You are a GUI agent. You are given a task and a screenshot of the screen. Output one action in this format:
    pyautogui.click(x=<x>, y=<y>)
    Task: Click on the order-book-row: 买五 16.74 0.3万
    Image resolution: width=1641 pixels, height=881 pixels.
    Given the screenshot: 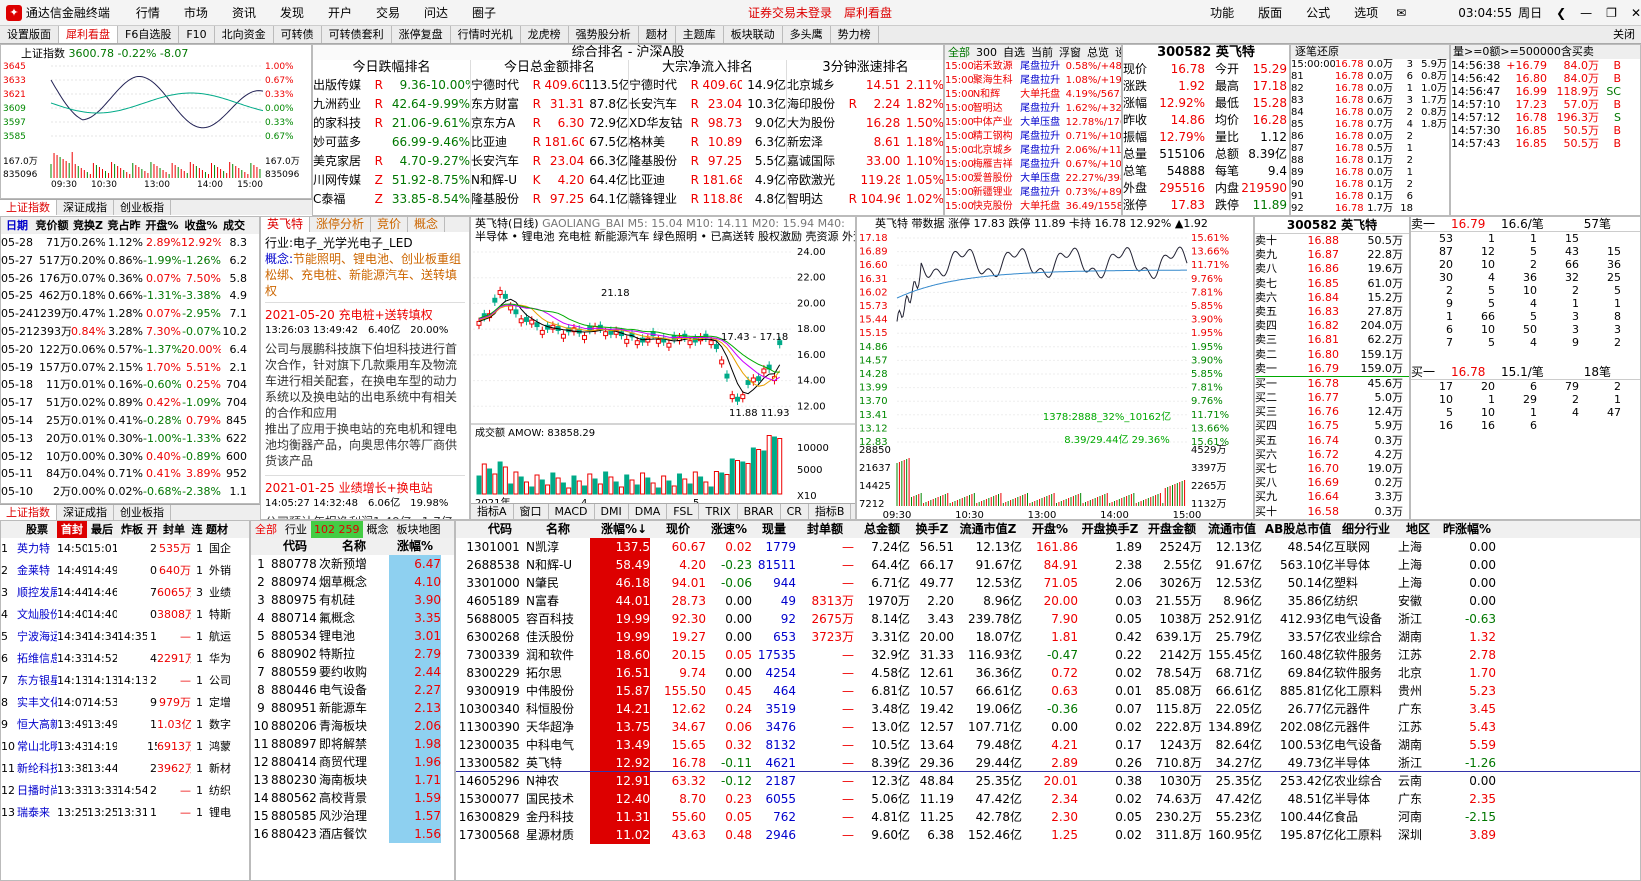 What is the action you would take?
    pyautogui.click(x=1332, y=441)
    